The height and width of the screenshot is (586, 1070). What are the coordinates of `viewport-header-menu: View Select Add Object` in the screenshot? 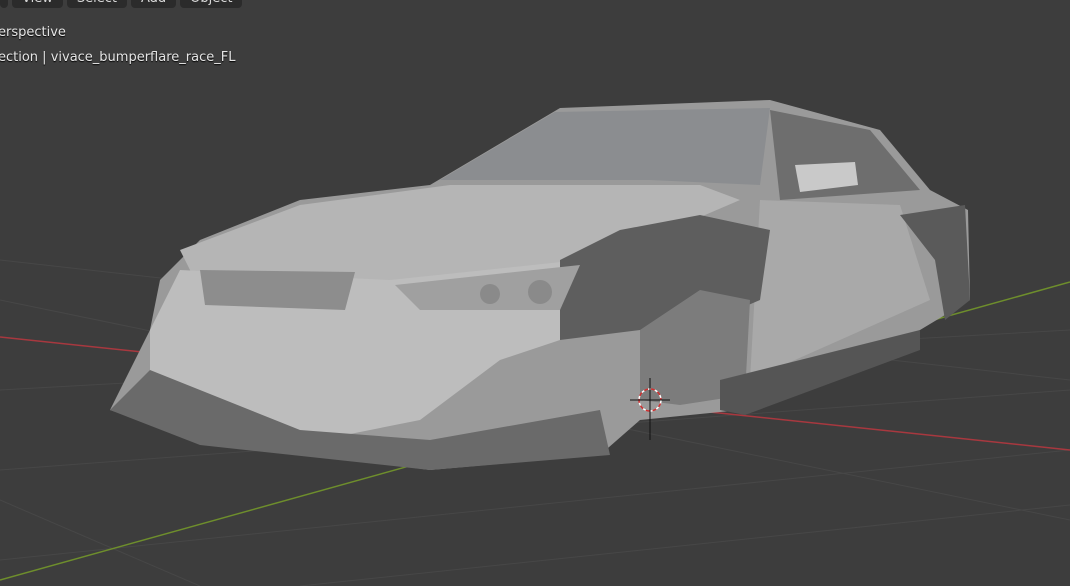 It's located at (121, 4).